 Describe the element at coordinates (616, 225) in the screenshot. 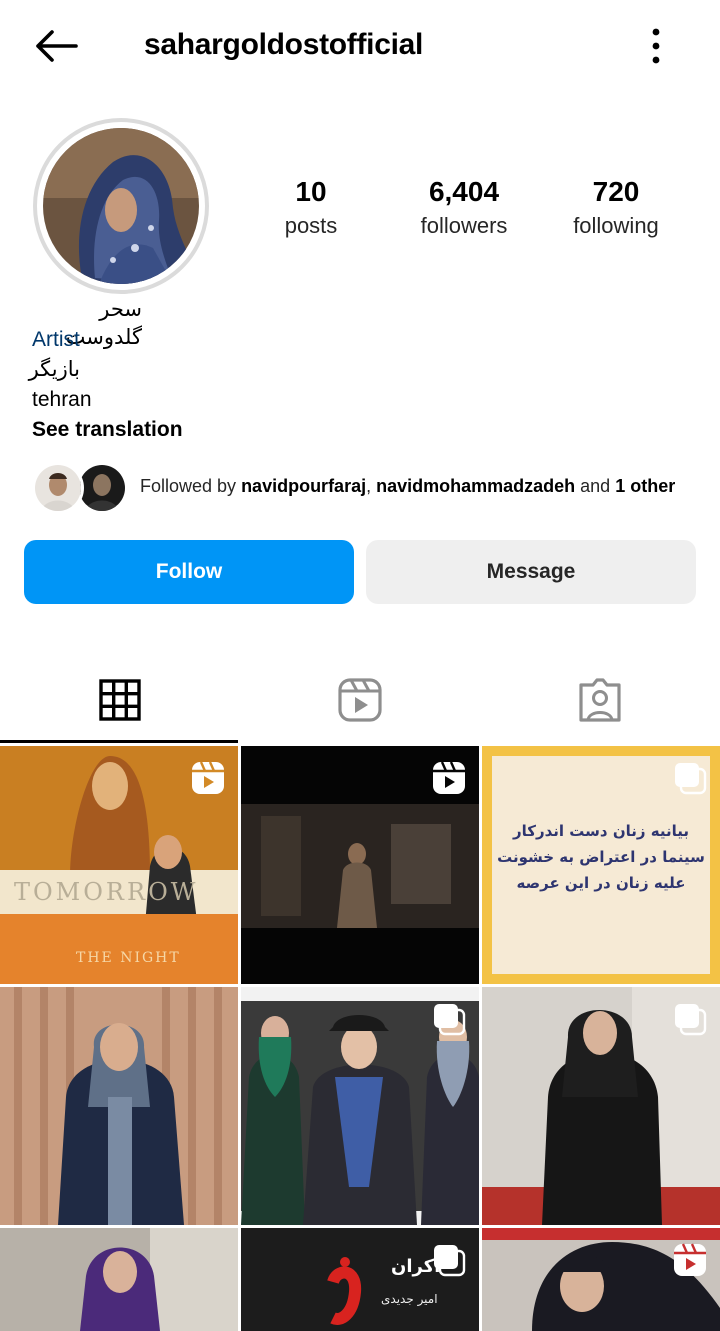

I see `following-label: following` at that location.